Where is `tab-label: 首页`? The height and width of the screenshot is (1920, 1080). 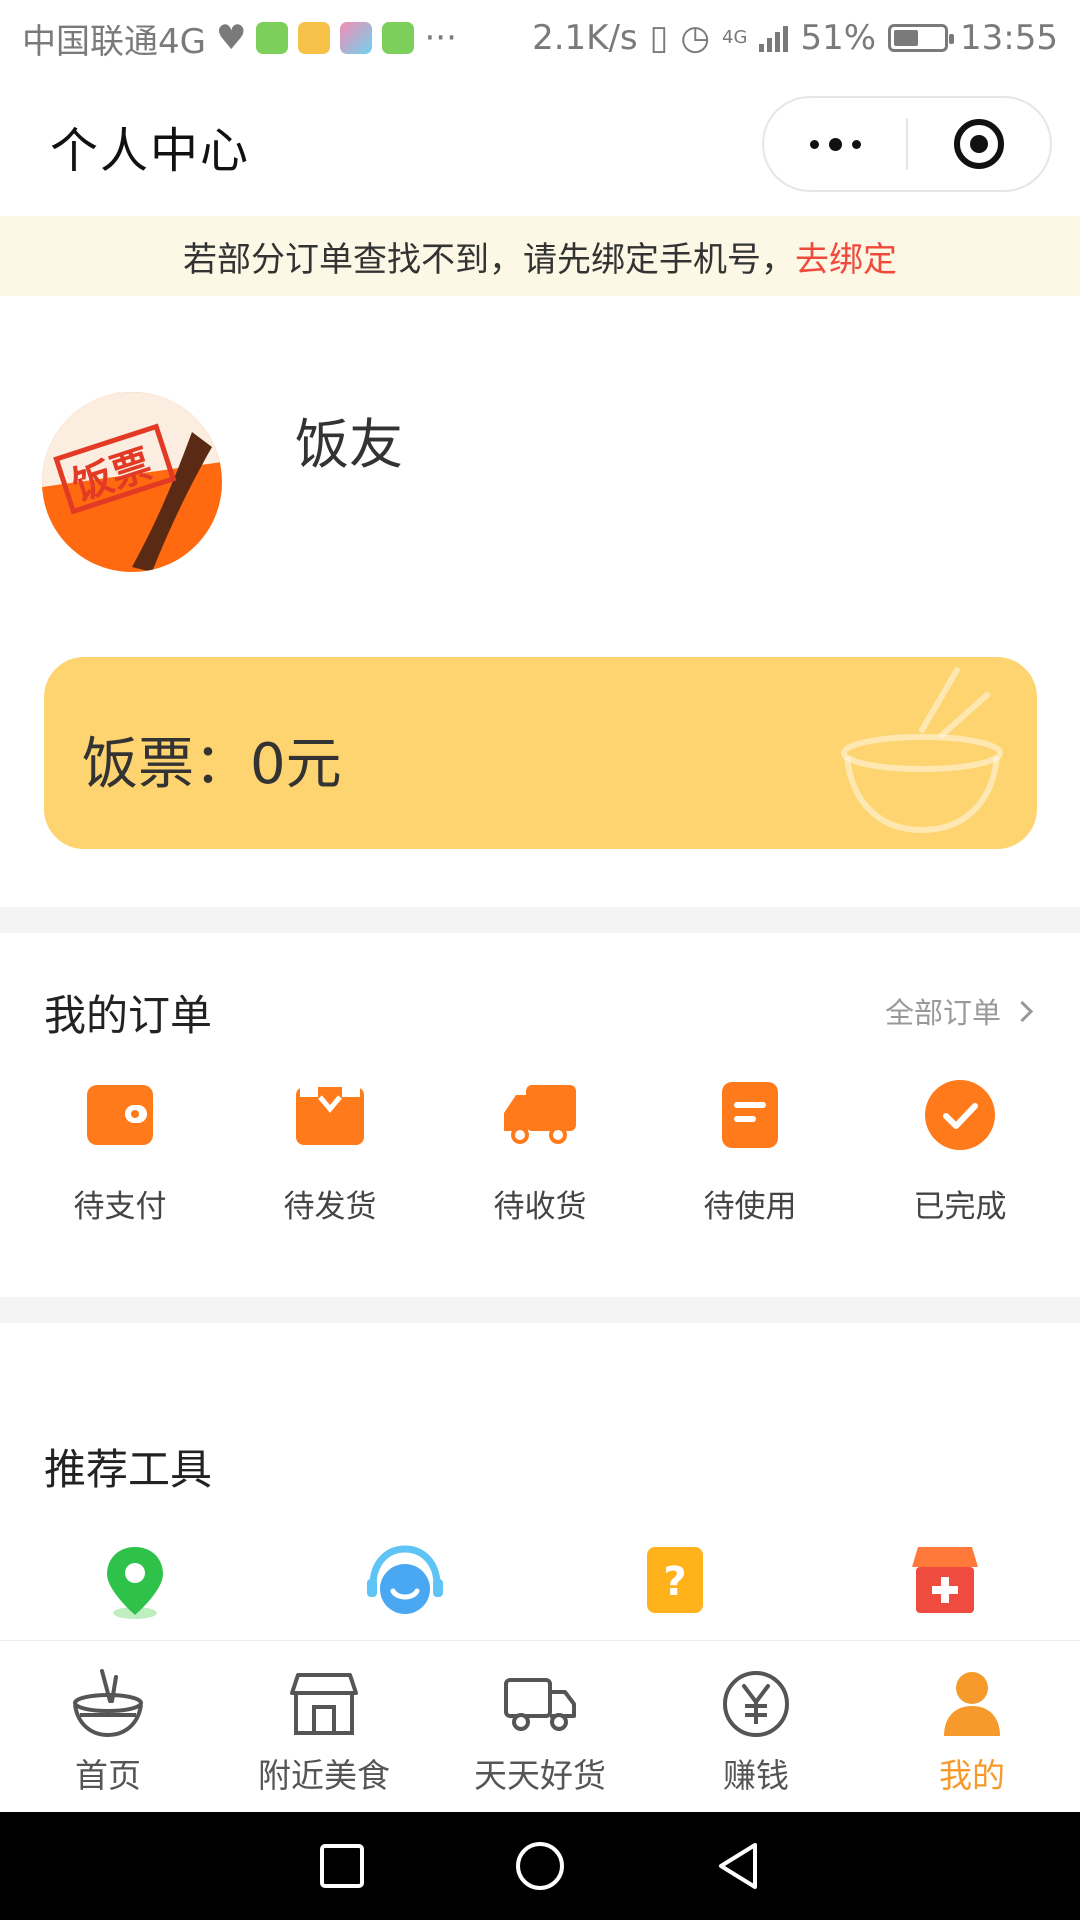
tab-label: 首页 is located at coordinates (108, 1775).